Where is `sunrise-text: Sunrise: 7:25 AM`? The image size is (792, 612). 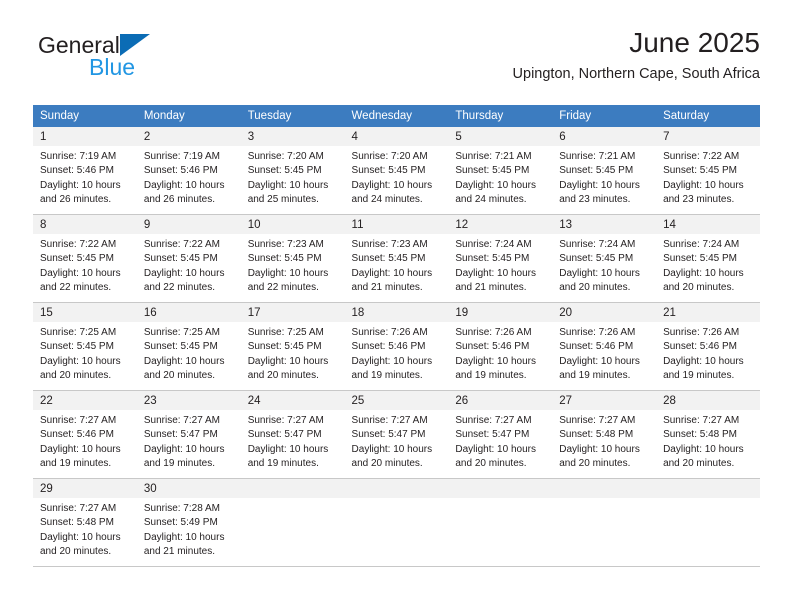
sunrise-text: Sunrise: 7:25 AM is located at coordinates (181, 332).